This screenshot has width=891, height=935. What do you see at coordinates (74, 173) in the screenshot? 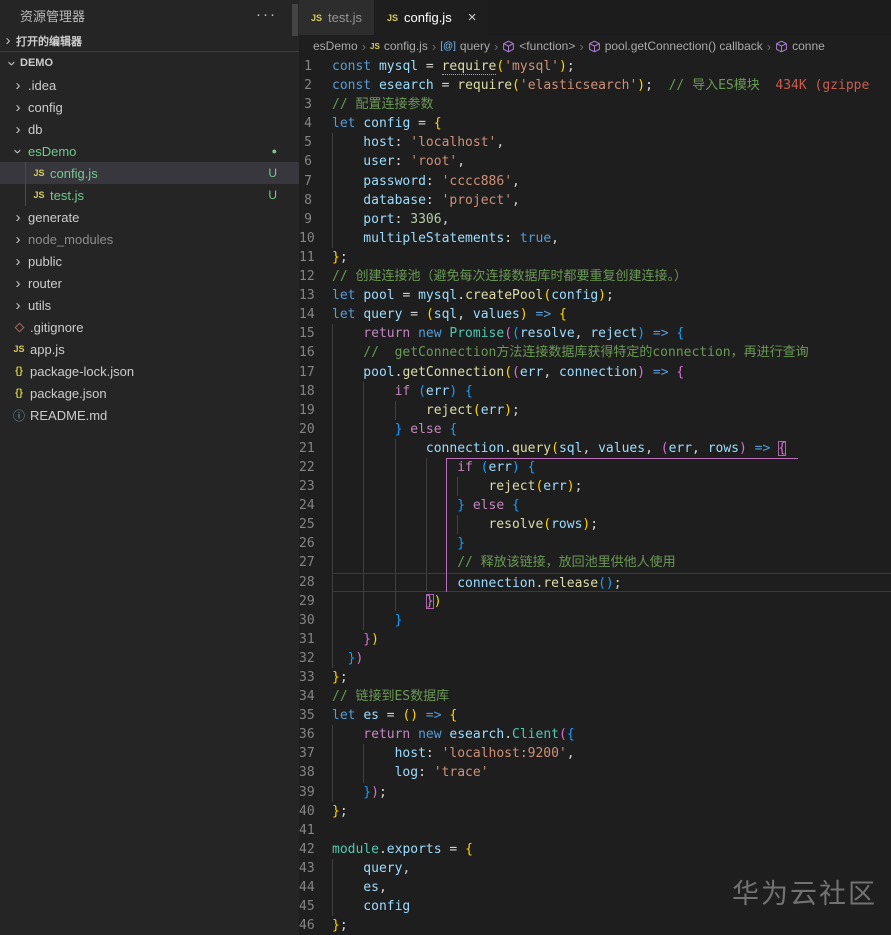
I see `tree-item-label: config.js` at bounding box center [74, 173].